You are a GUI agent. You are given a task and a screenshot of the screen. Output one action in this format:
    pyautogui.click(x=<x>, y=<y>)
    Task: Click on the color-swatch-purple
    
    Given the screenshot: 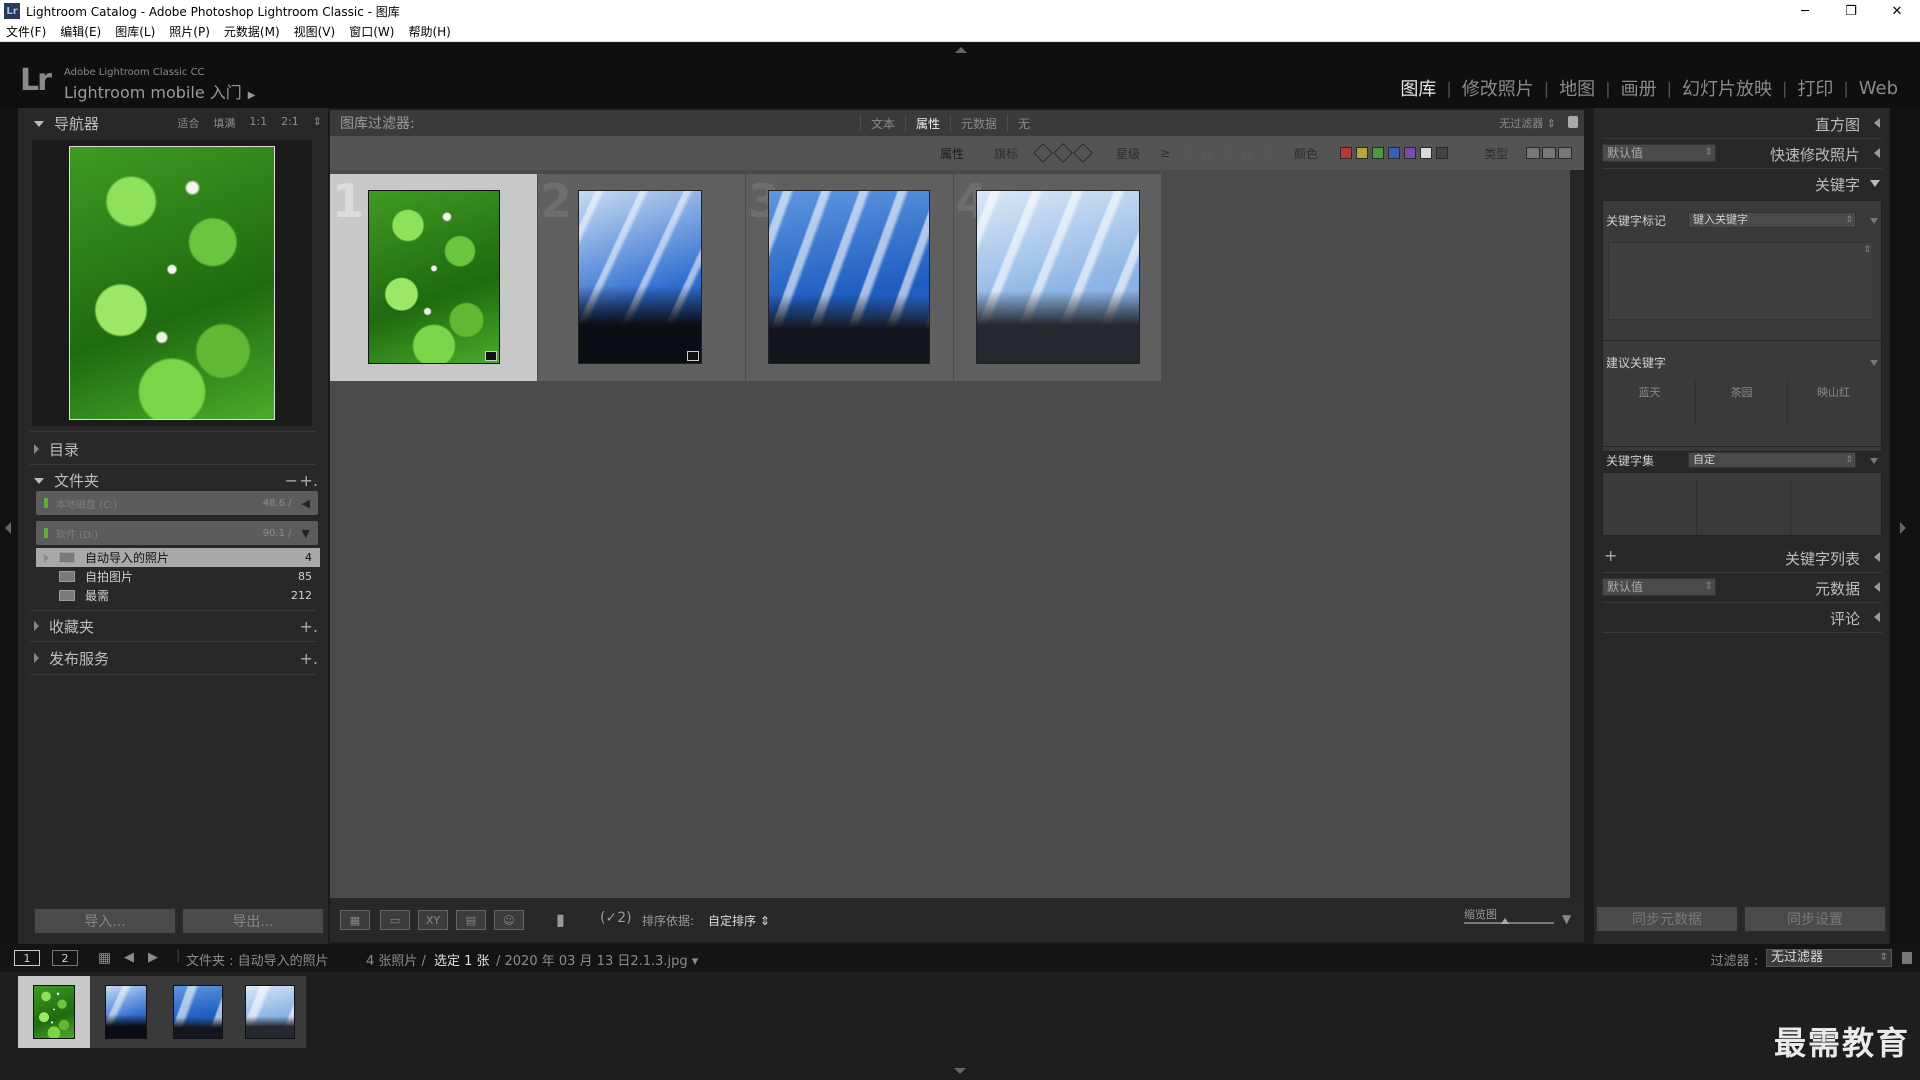 What is the action you would take?
    pyautogui.click(x=1410, y=153)
    